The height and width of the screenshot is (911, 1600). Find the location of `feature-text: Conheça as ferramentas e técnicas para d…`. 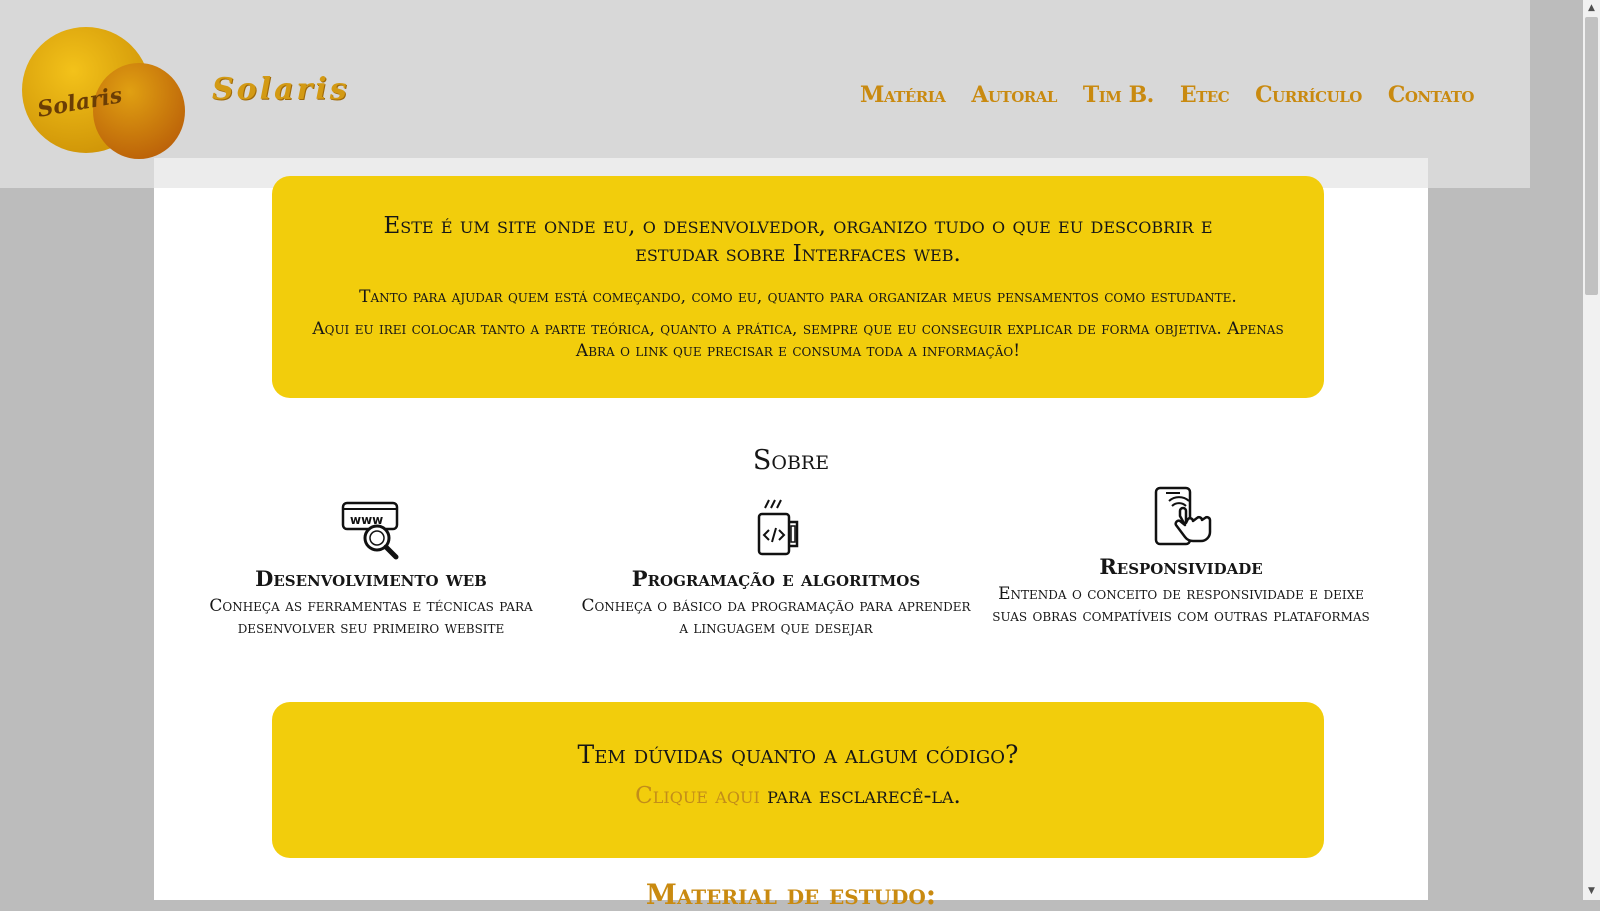

feature-text: Conheça as ferramentas e técnicas para d… is located at coordinates (371, 617).